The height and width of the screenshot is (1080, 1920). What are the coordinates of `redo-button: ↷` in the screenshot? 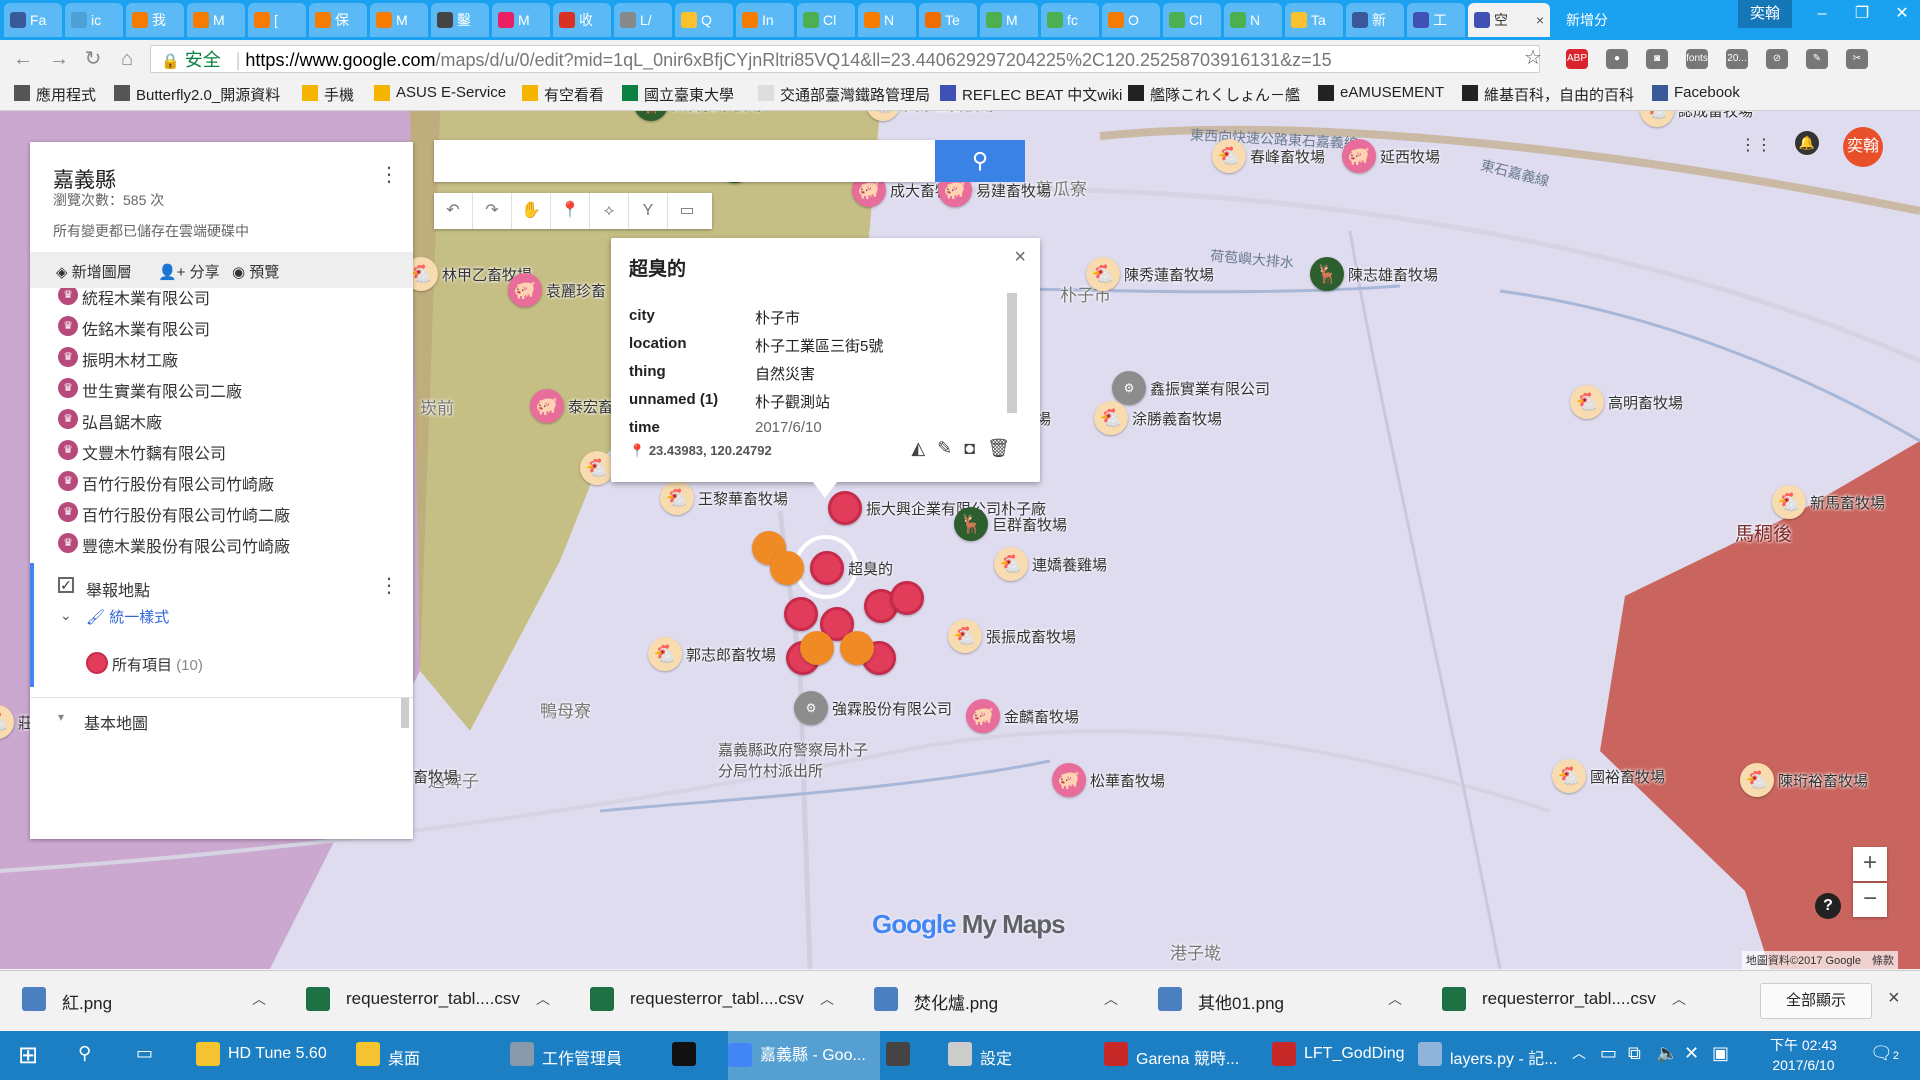 It's located at (492, 211).